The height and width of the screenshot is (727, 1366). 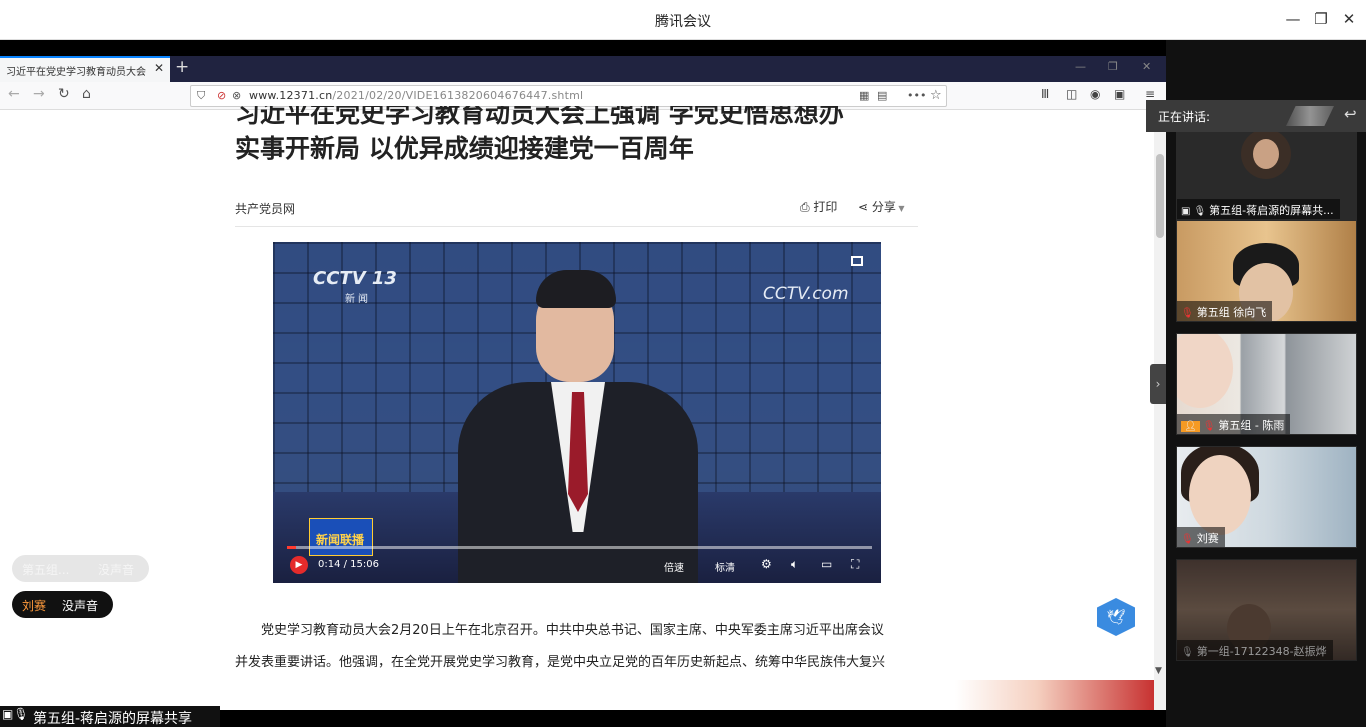 I want to click on participant-label: 🎙︎ 刘赛, so click(x=1201, y=537).